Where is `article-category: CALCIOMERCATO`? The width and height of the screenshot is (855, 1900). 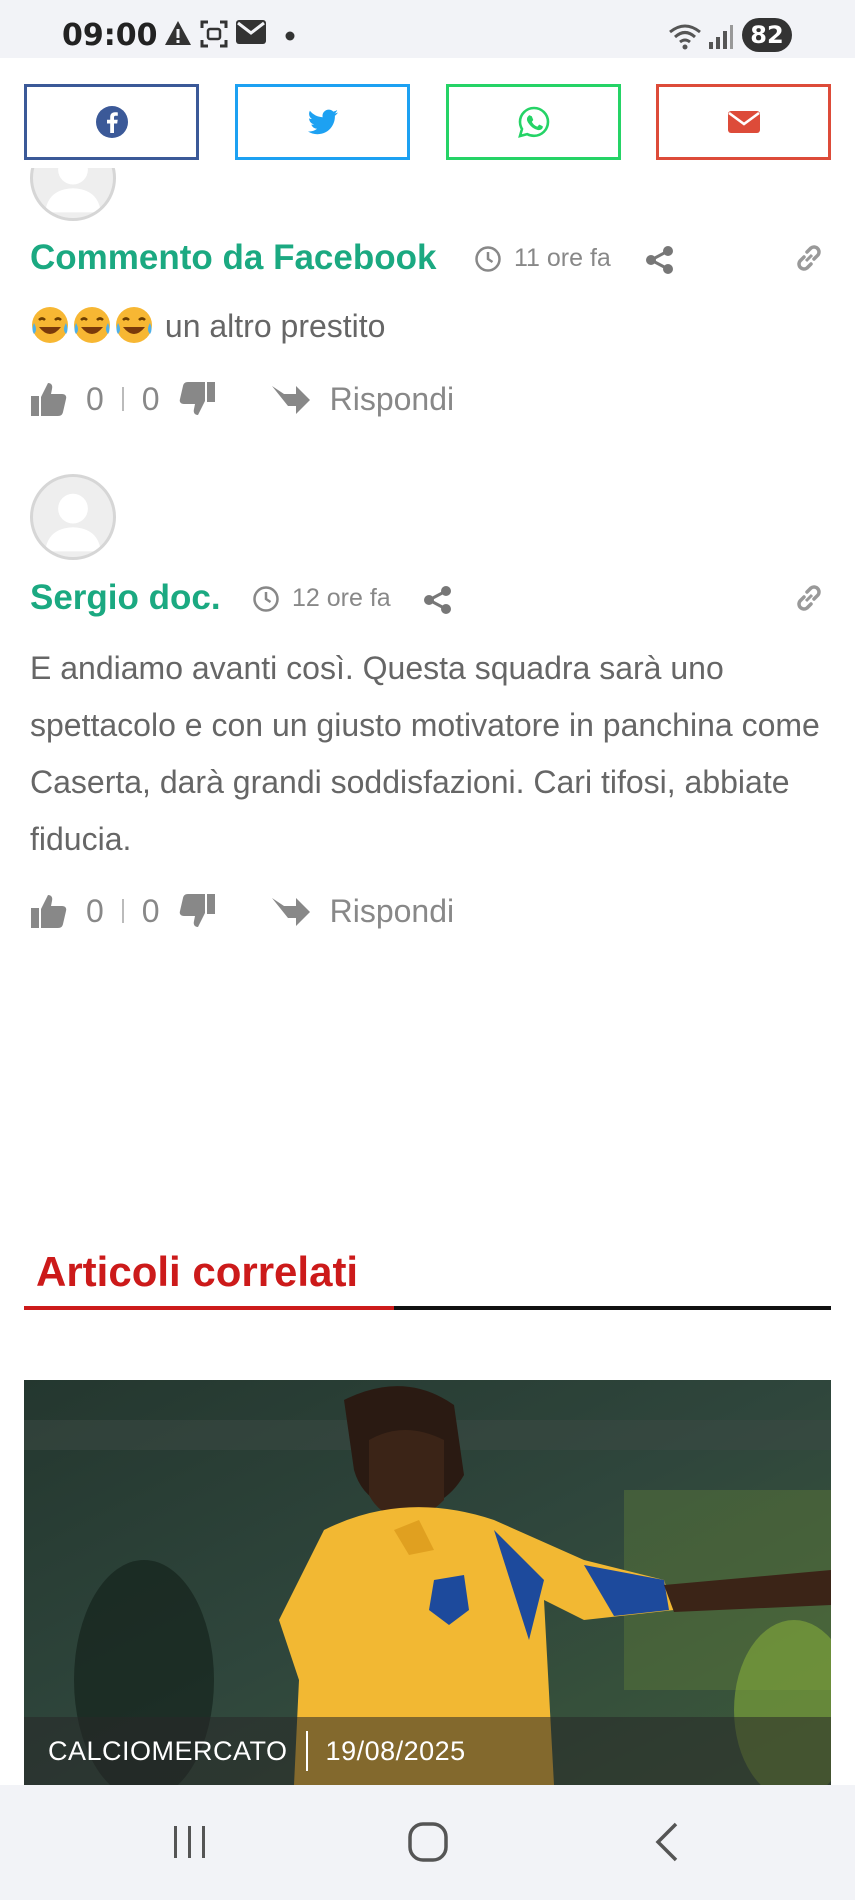
article-category: CALCIOMERCATO is located at coordinates (168, 1751).